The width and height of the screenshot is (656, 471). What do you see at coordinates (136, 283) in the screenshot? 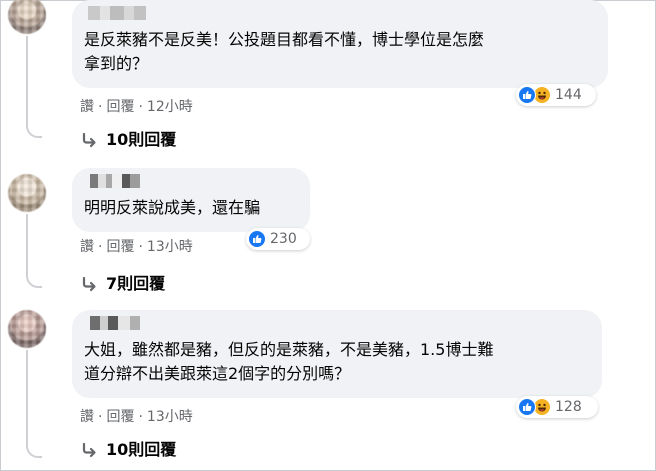
I see `replies-count-label: 7則回覆` at bounding box center [136, 283].